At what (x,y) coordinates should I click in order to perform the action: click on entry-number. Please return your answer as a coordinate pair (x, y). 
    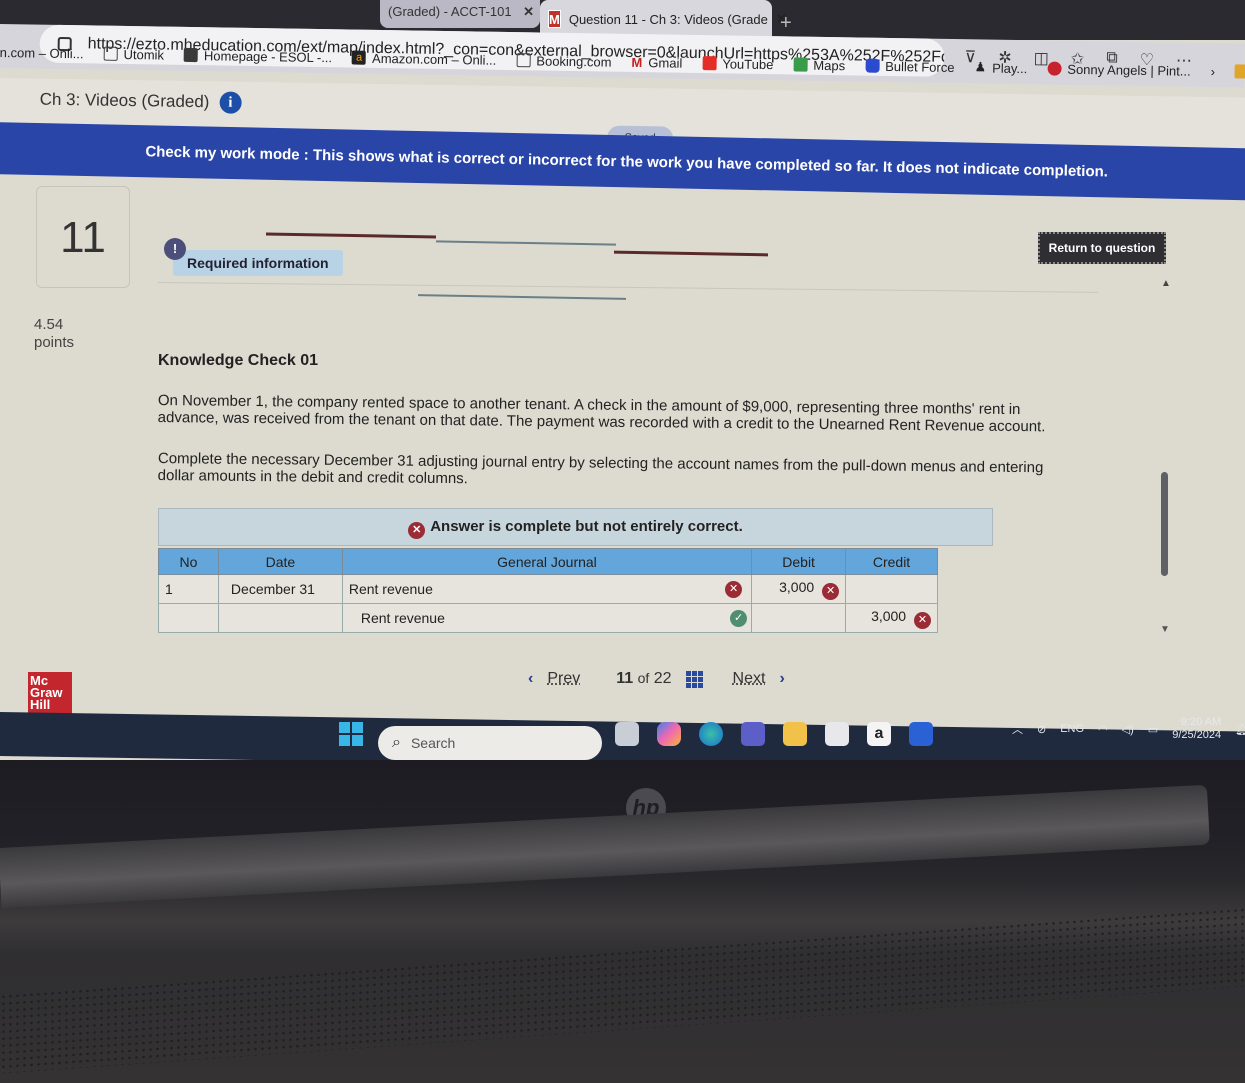
    Looking at the image, I should click on (188, 618).